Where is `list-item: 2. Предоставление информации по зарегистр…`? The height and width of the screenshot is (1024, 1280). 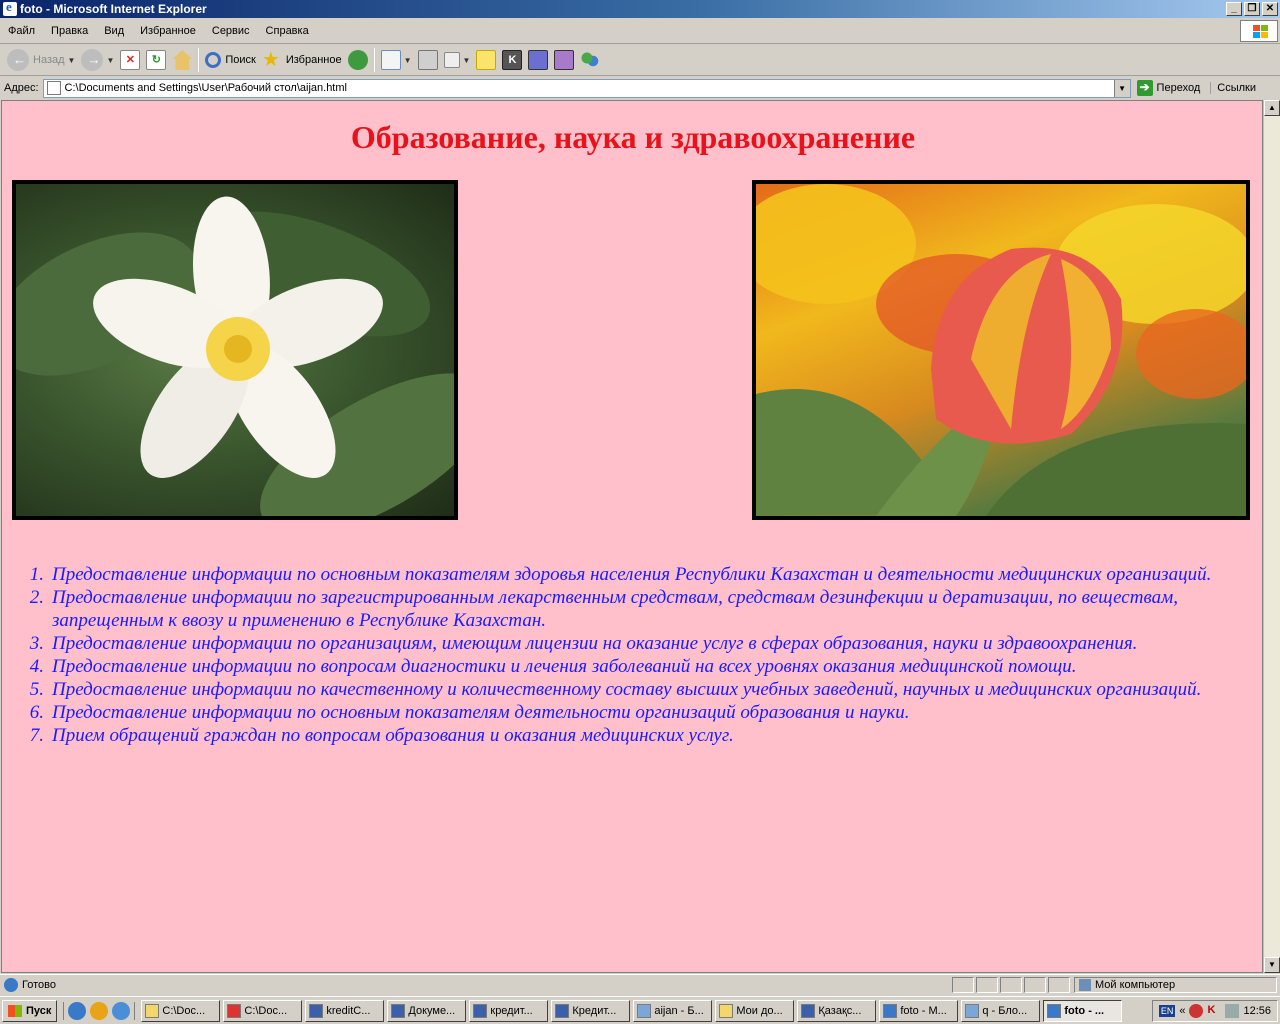
list-item: 2. Предоставление информации по зарегистр… is located at coordinates (637, 609).